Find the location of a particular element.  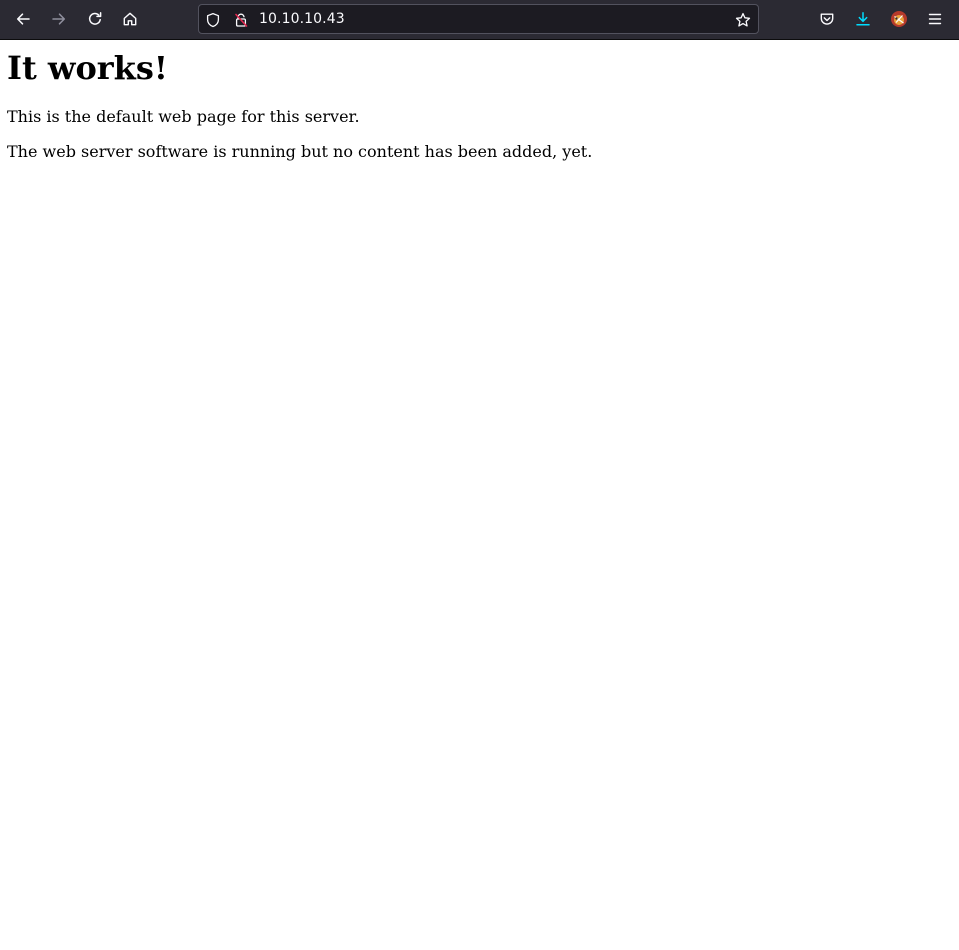

pocket-icon is located at coordinates (827, 19).